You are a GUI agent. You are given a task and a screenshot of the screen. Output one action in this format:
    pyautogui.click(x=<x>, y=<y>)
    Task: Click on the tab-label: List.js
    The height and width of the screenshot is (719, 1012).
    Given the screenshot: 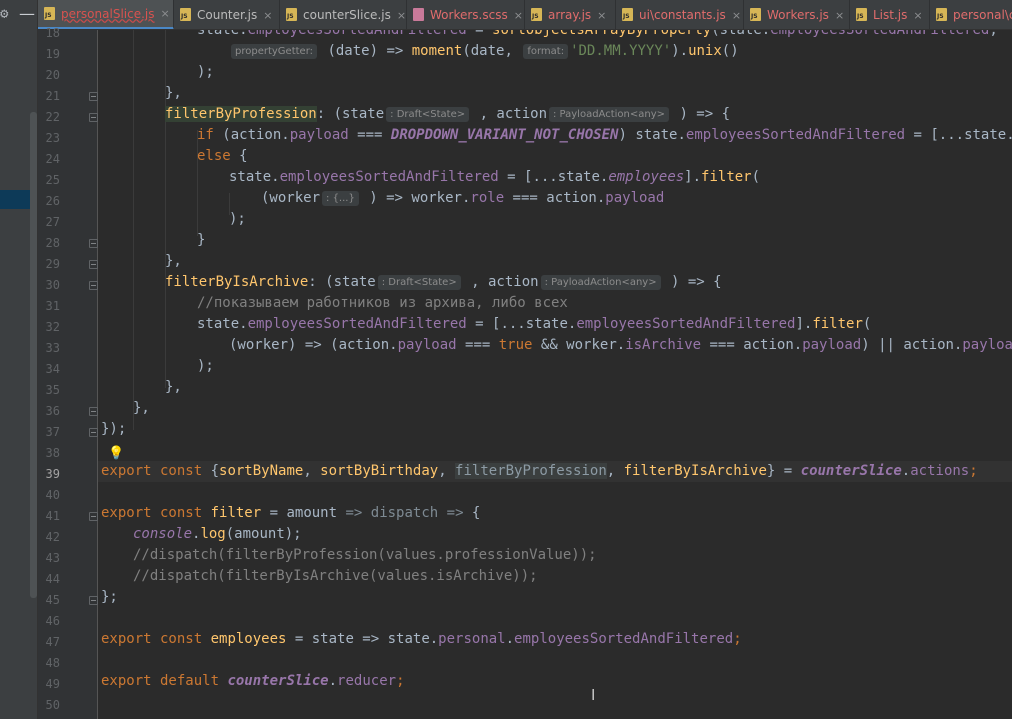 What is the action you would take?
    pyautogui.click(x=890, y=15)
    